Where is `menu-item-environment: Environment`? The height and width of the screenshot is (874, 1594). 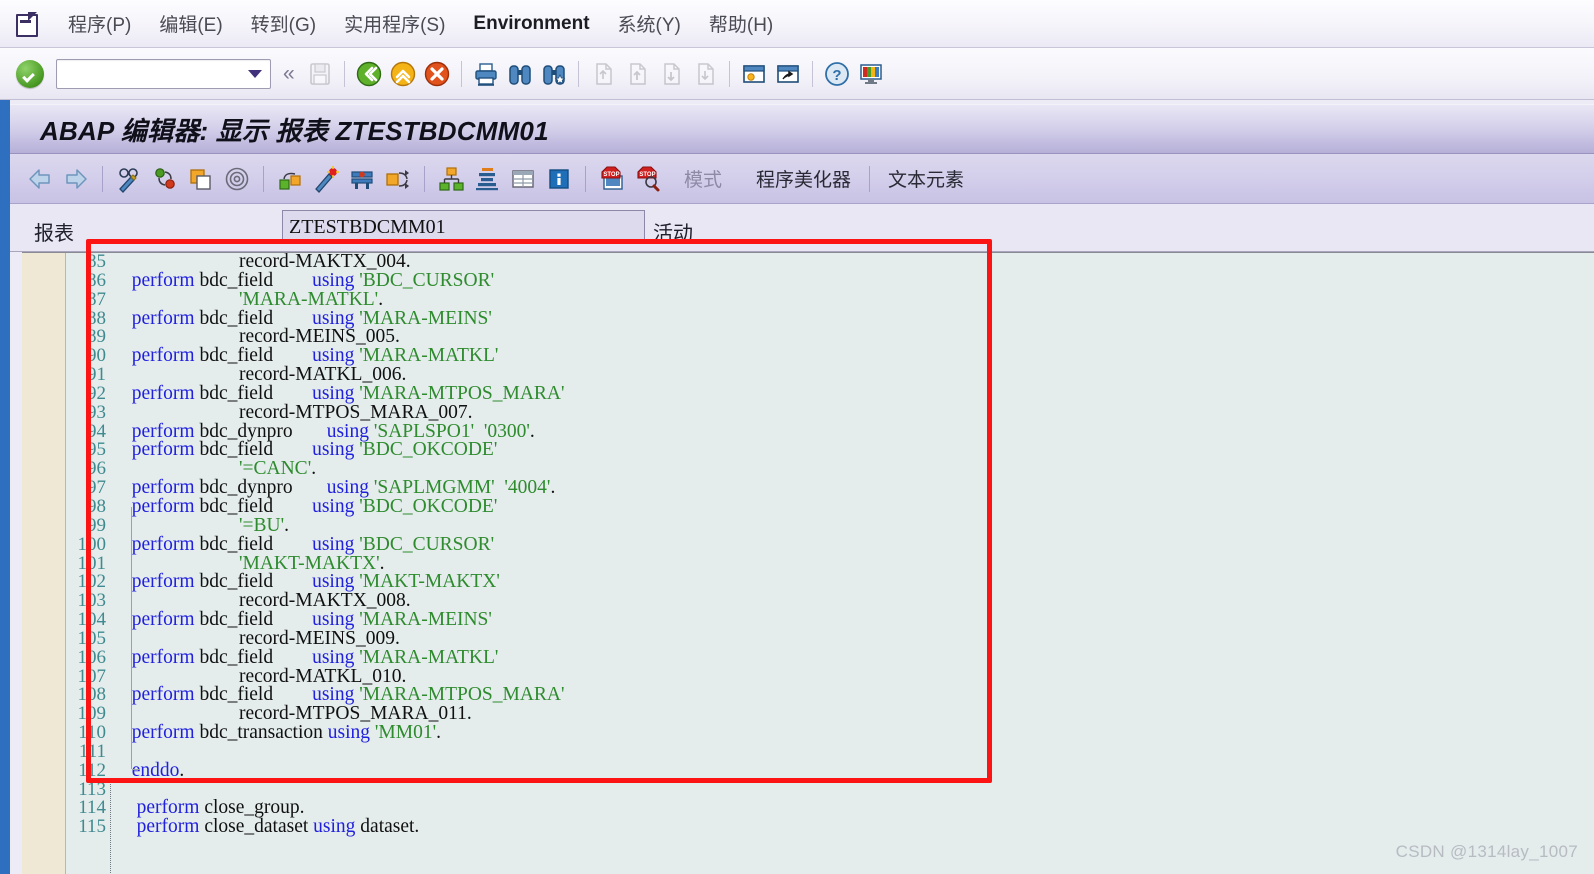
menu-item-environment: Environment is located at coordinates (531, 24).